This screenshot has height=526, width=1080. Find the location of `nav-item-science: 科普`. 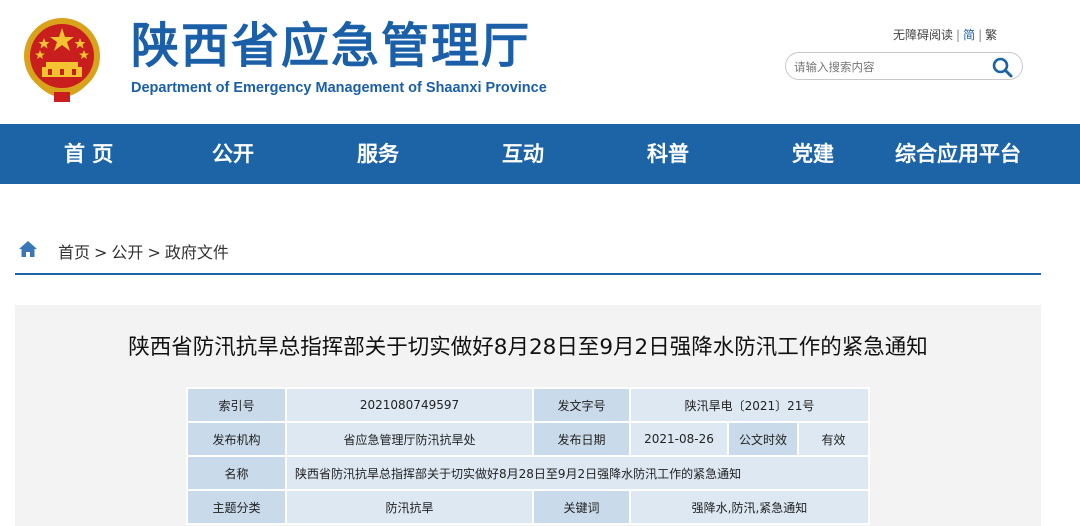

nav-item-science: 科普 is located at coordinates (668, 154).